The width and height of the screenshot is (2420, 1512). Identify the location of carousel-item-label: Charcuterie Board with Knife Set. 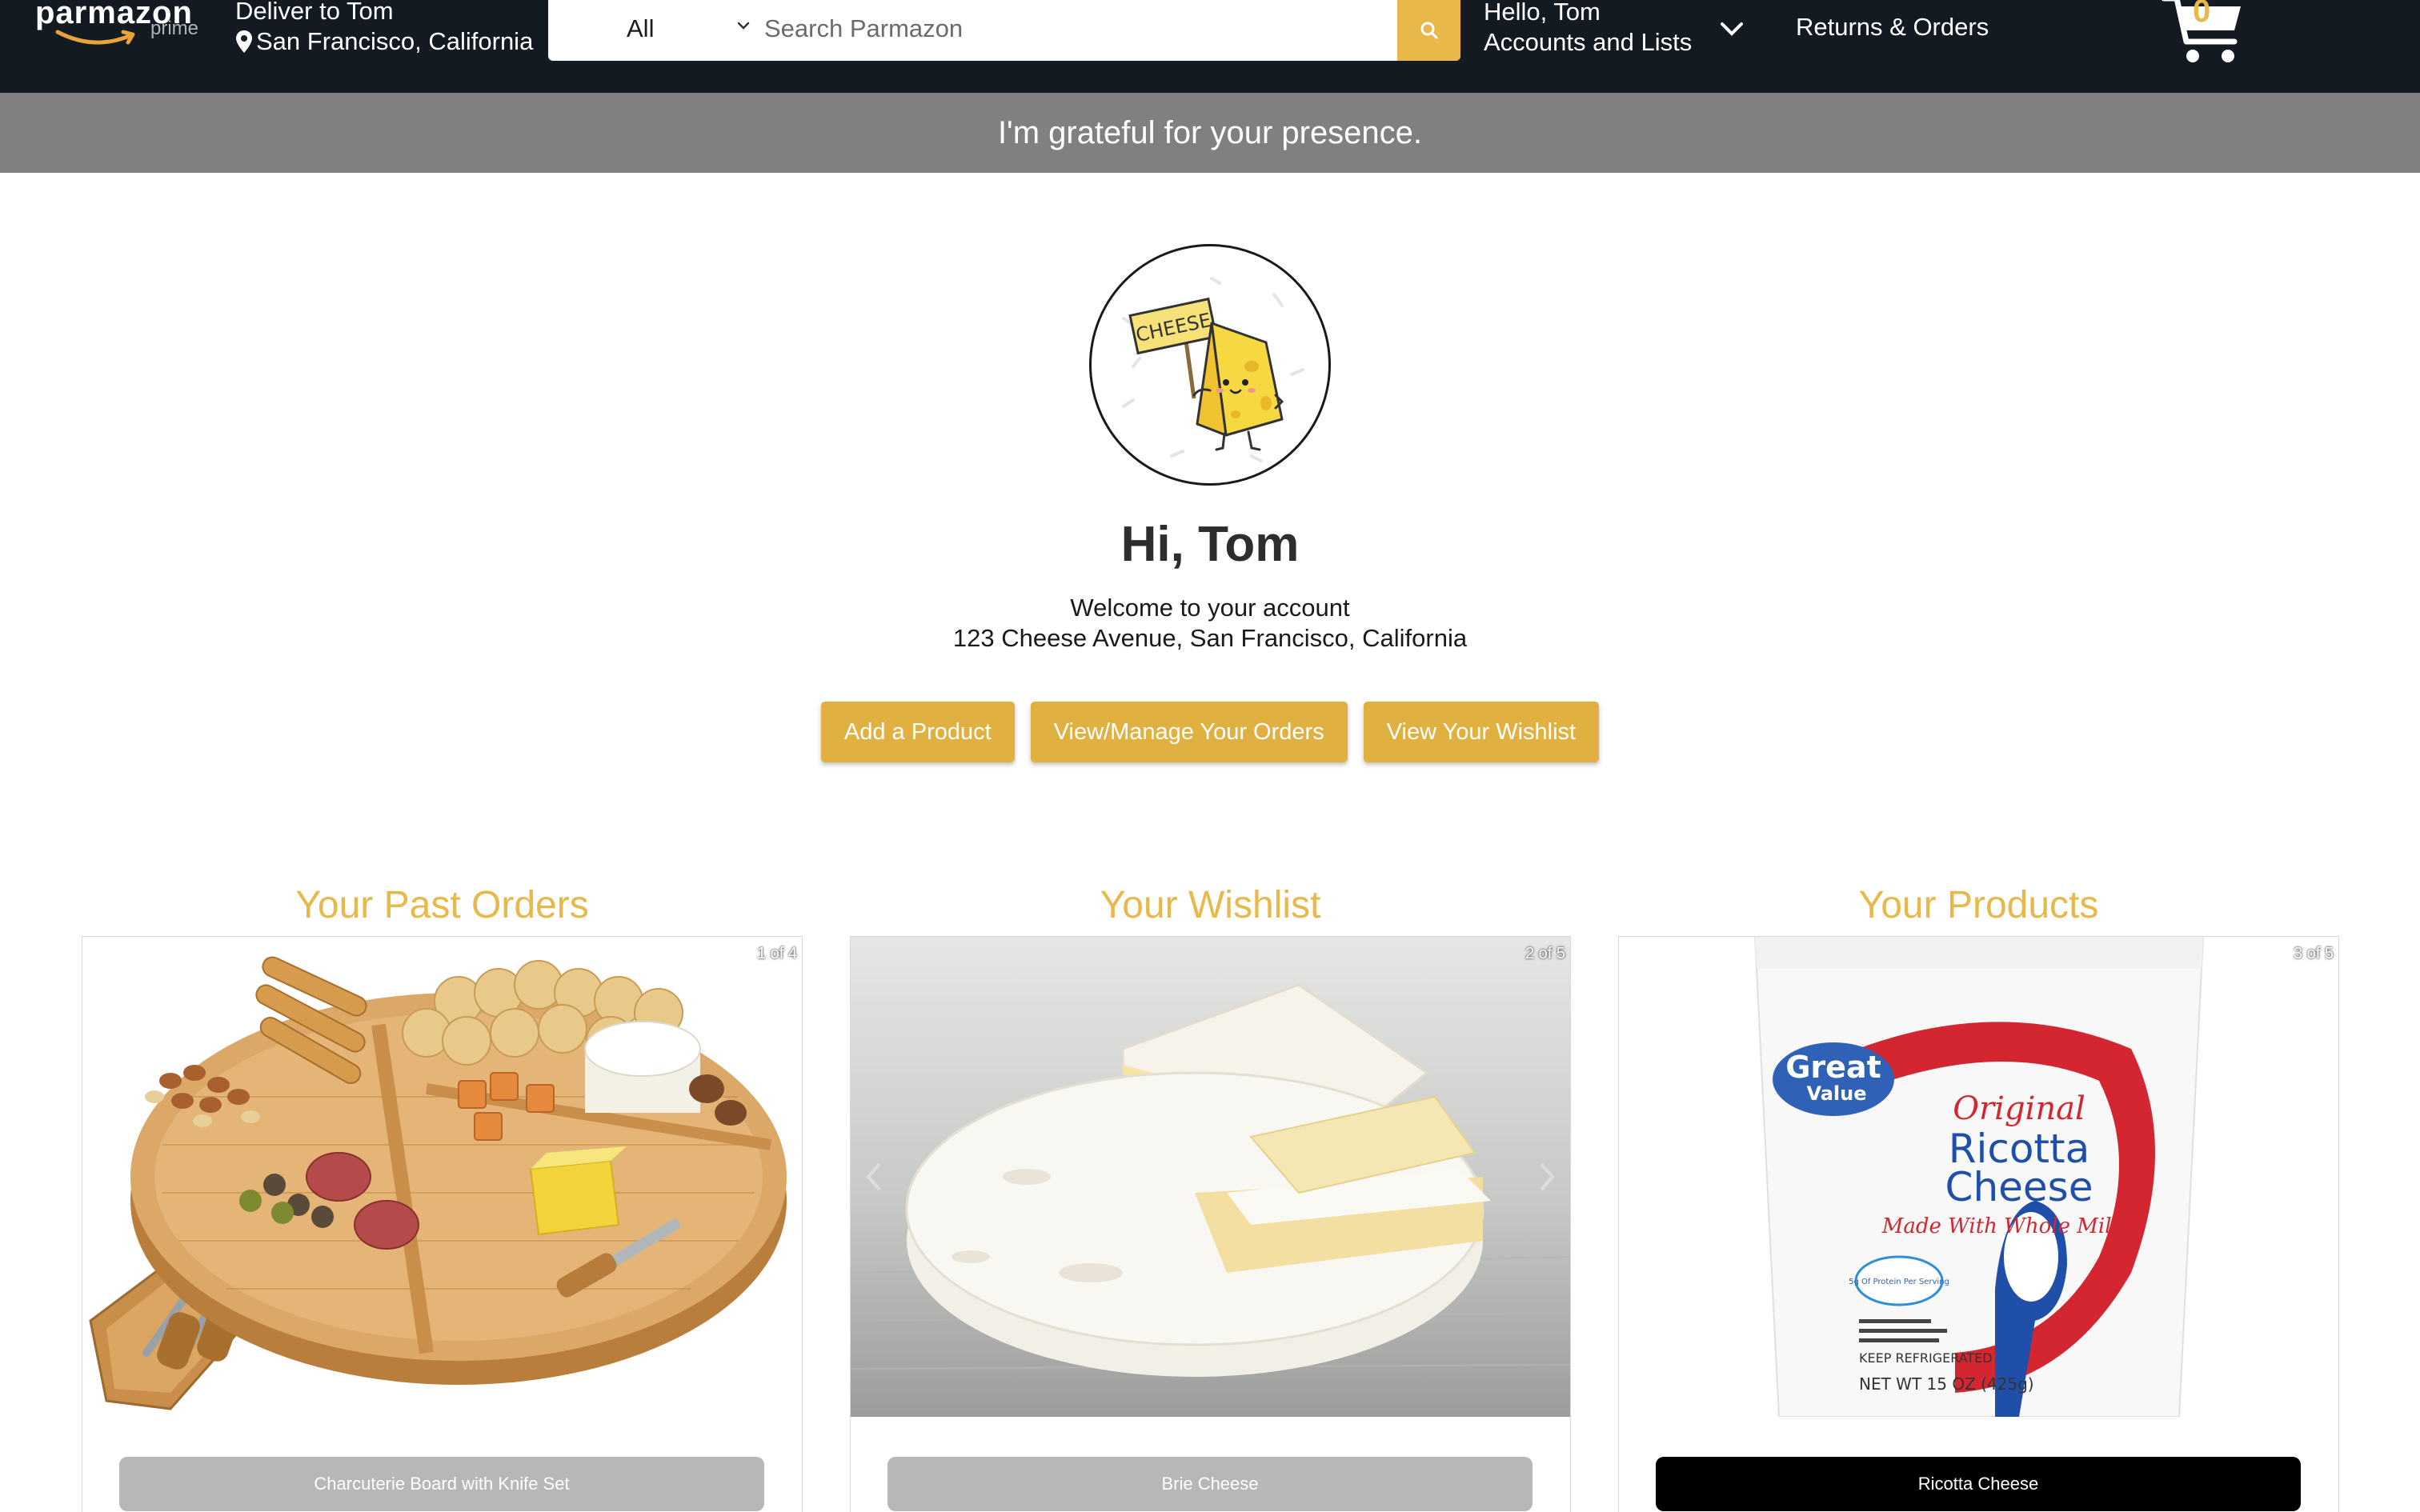
(441, 1484).